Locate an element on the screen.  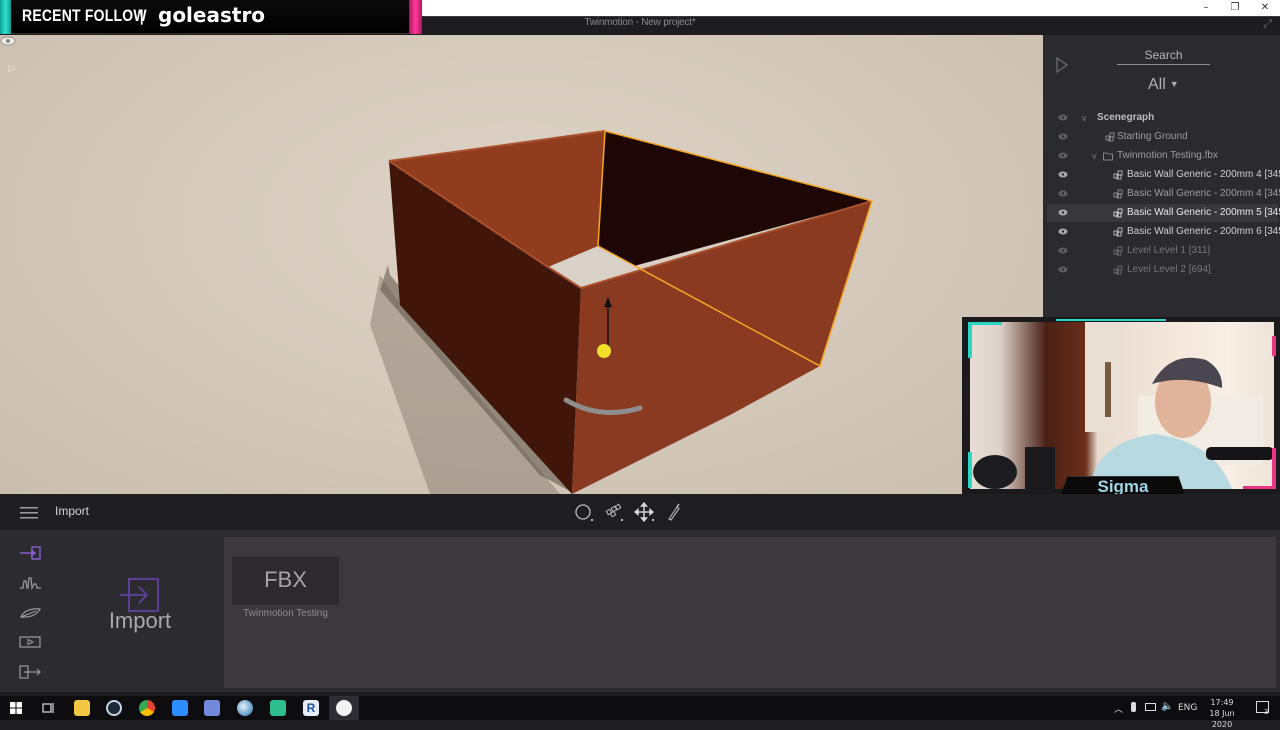
toolbar-title: Import is located at coordinates (72, 511).